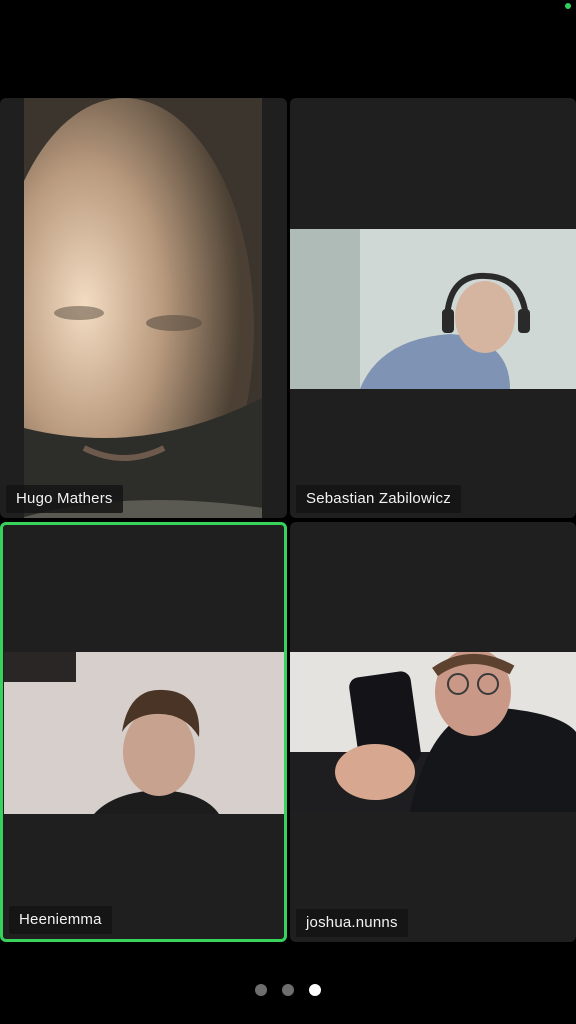 The image size is (576, 1024). I want to click on video-frame-person-headphones, so click(433, 309).